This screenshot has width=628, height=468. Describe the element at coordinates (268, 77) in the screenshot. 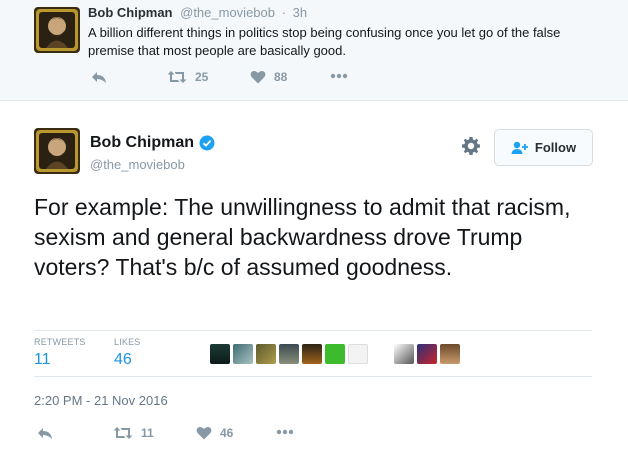

I see `like-button: 88` at that location.